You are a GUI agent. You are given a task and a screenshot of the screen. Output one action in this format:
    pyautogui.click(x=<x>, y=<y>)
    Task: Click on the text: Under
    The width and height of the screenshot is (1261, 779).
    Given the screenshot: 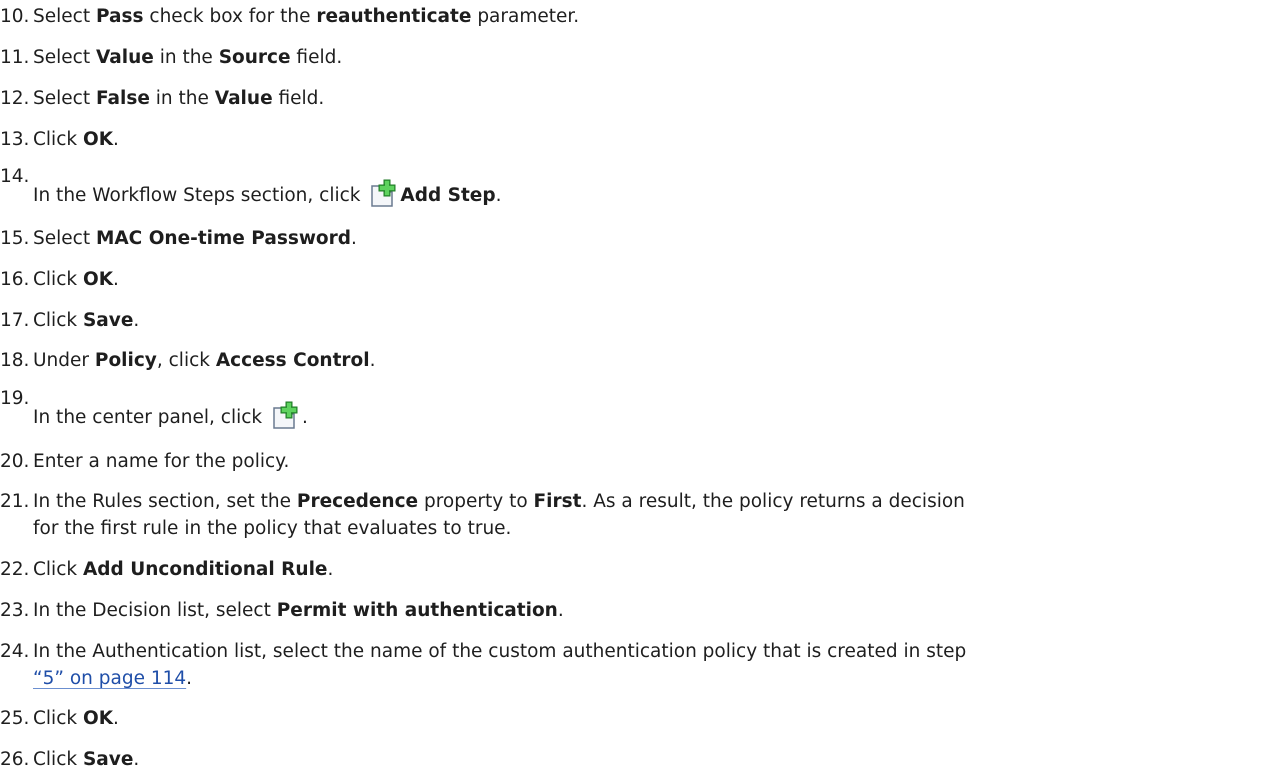 What is the action you would take?
    pyautogui.click(x=64, y=360)
    